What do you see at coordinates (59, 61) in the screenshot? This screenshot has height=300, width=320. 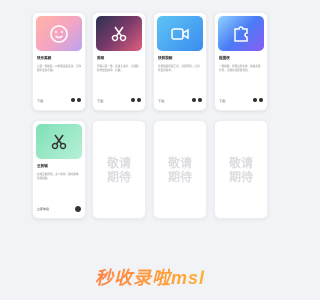 I see `app-card-meiyan: 快乐美颜 只需一秒换脸，AI智能美颜高清，让你拥有更多乐趣。 下载：` at bounding box center [59, 61].